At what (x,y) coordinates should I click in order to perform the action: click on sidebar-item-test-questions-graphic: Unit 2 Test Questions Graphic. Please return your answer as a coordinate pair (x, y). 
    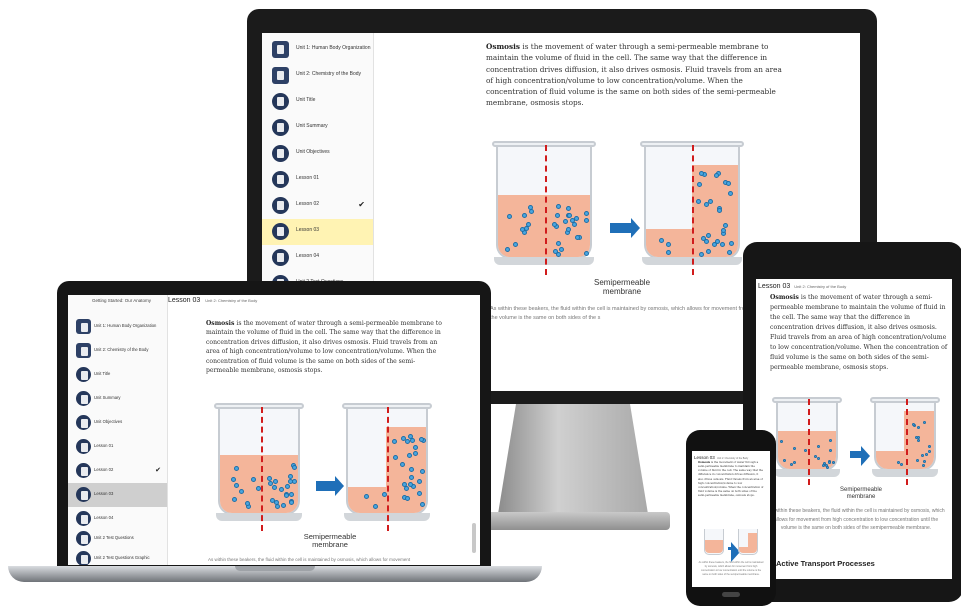
    Looking at the image, I should click on (117, 556).